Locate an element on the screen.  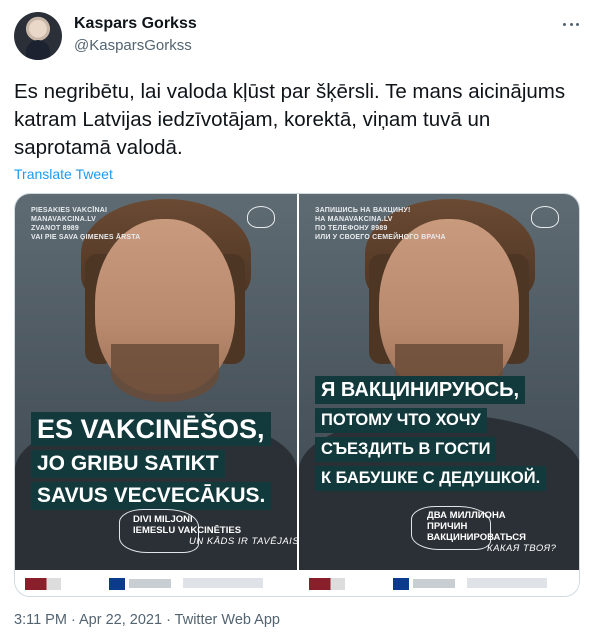
poster-info-line: ZVANOT 8989 is located at coordinates (55, 228).